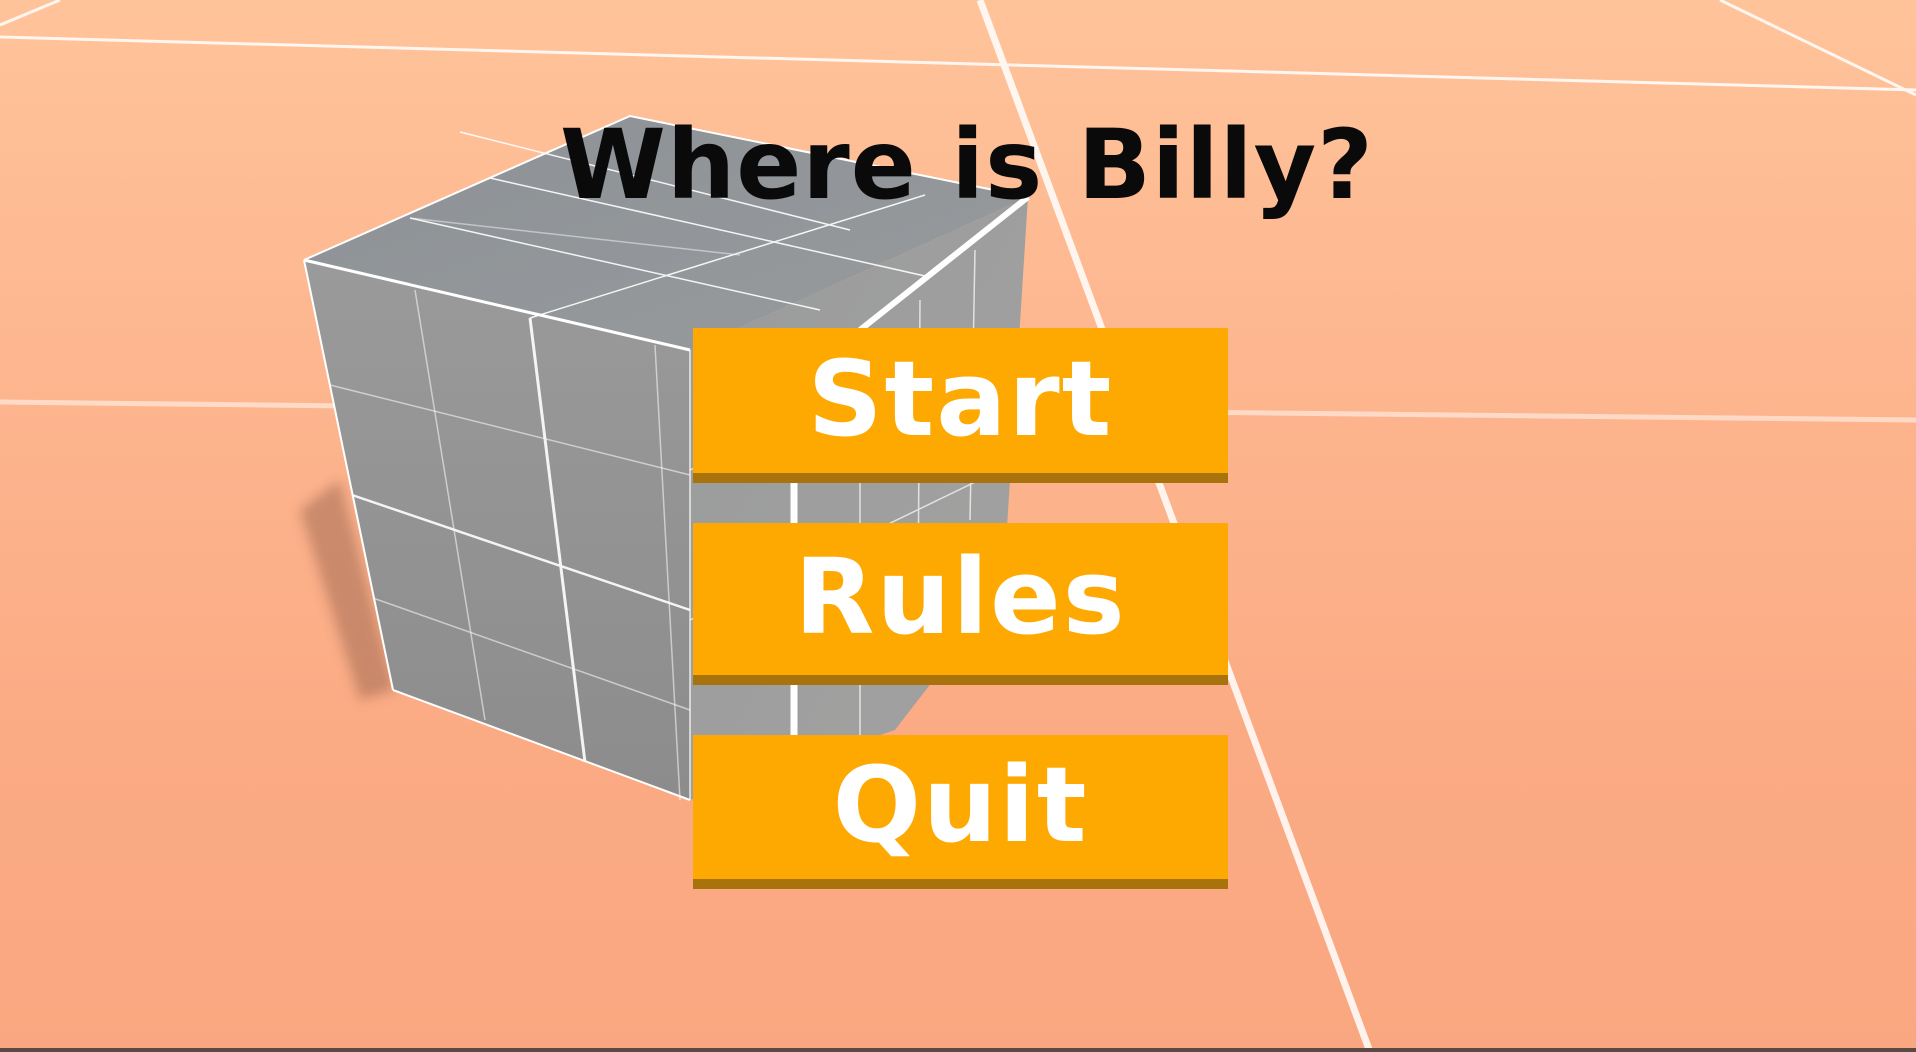  I want to click on start-button-label: Start, so click(960, 398).